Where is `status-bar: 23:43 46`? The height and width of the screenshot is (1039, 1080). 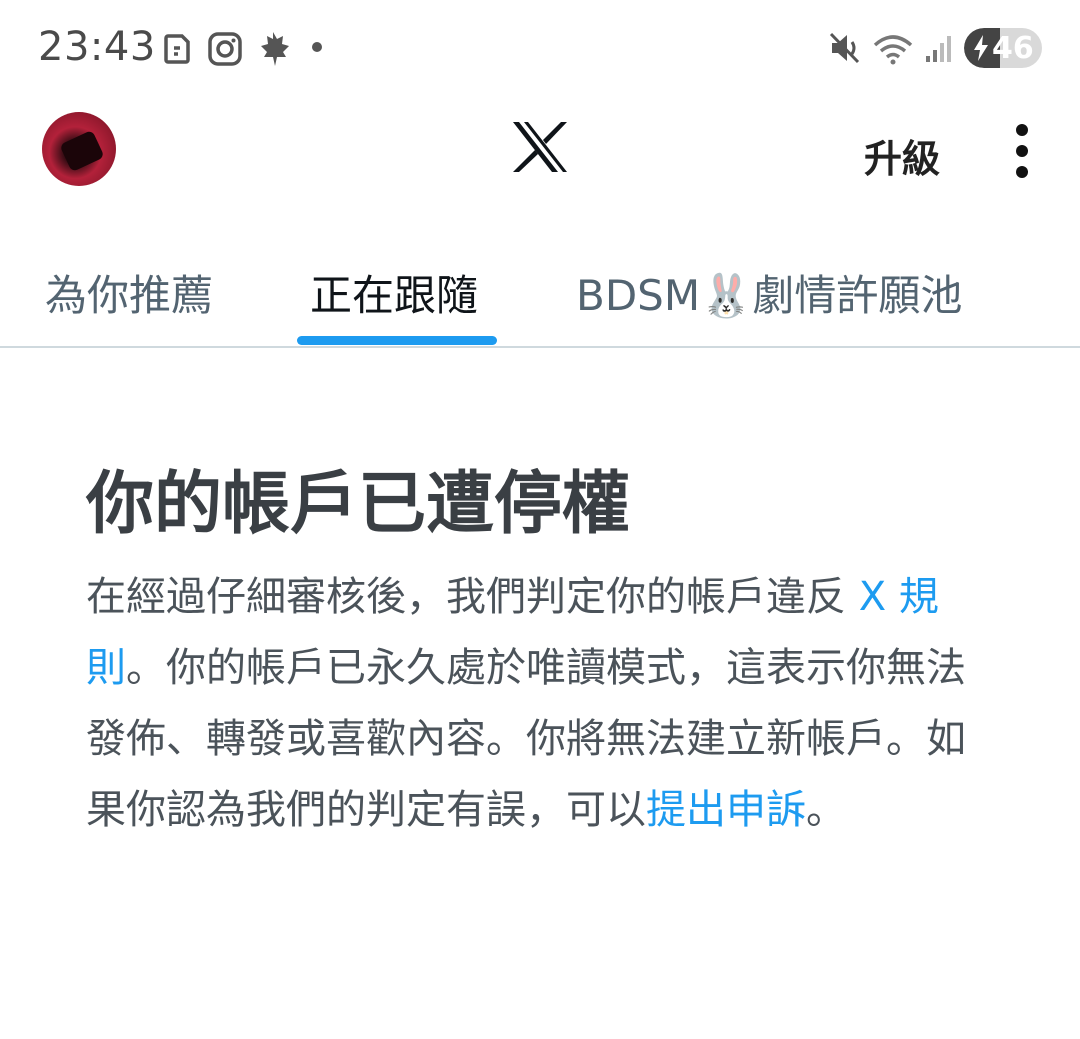
status-bar: 23:43 46 is located at coordinates (540, 48).